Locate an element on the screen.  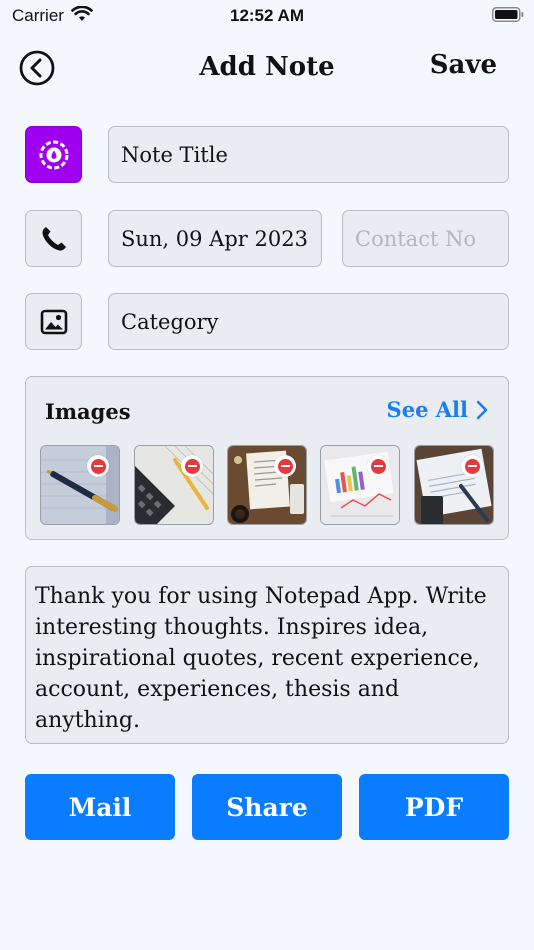
nav-bar: Add Note Save is located at coordinates (267, 68).